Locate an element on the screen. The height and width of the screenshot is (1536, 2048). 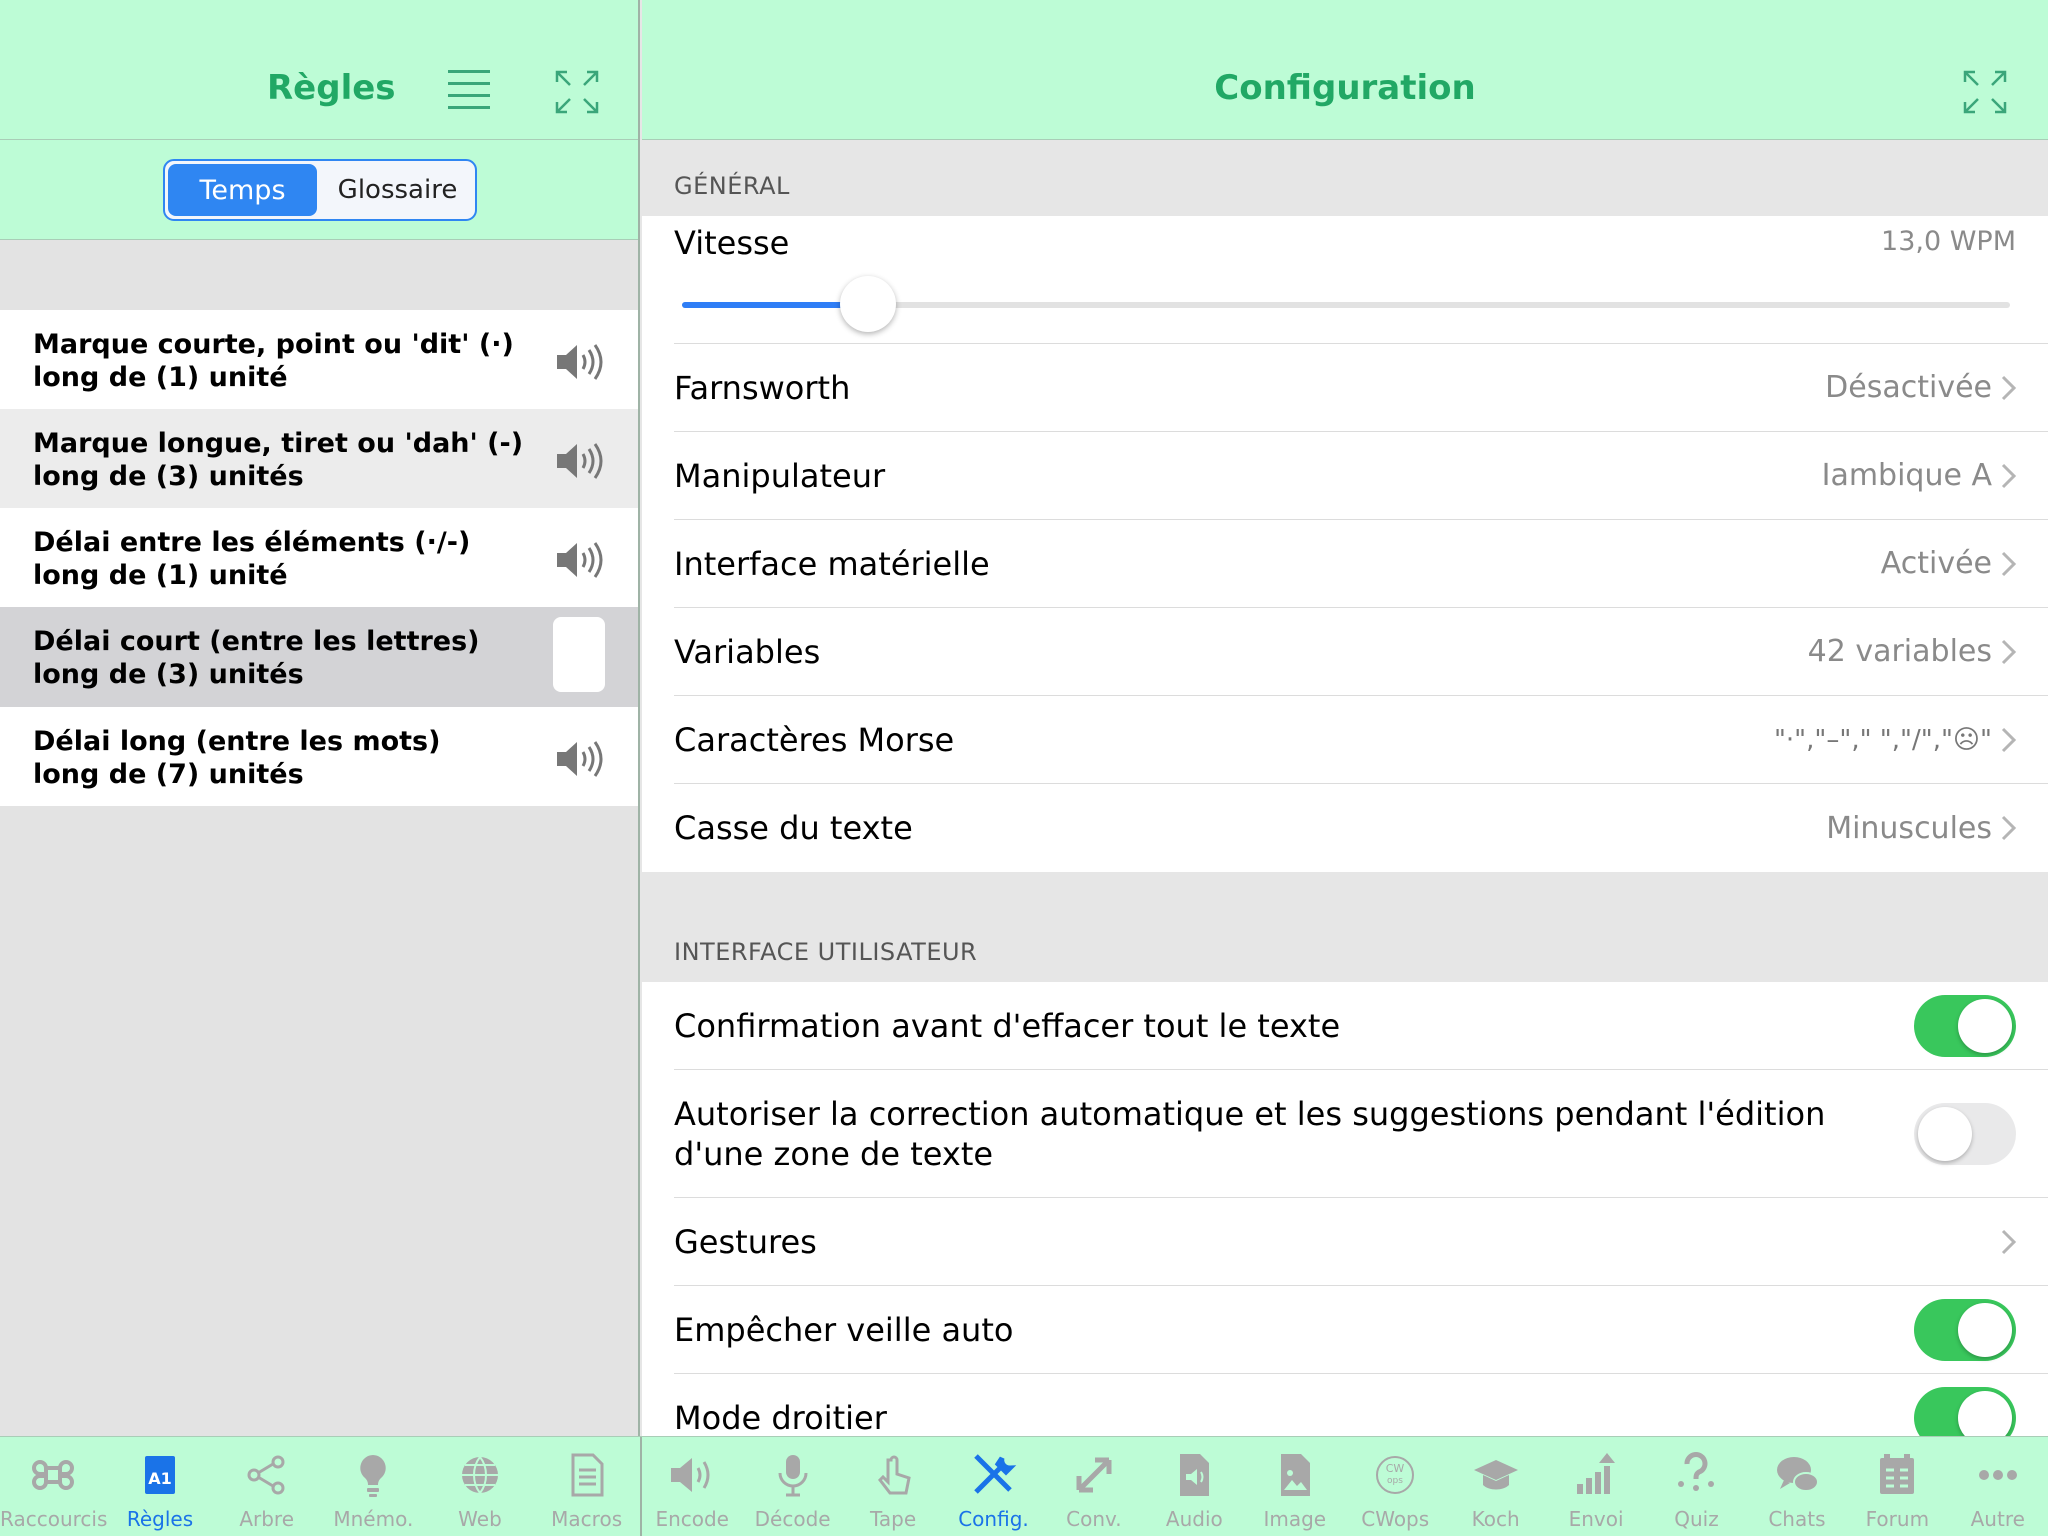
segment-glossaire: Glossaire is located at coordinates (397, 190).